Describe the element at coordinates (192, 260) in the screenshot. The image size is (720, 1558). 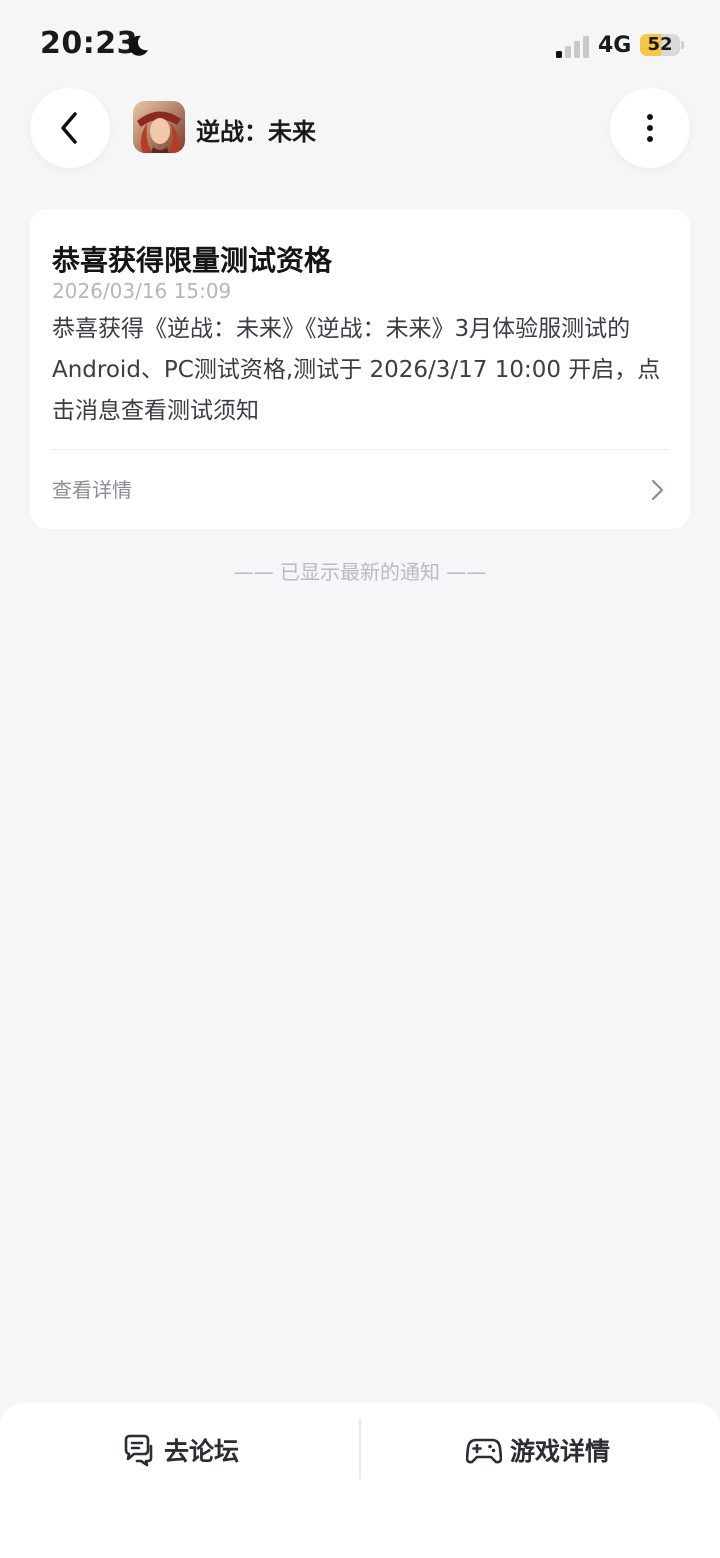
I see `notification-title: 恭喜获得限量测试资格` at that location.